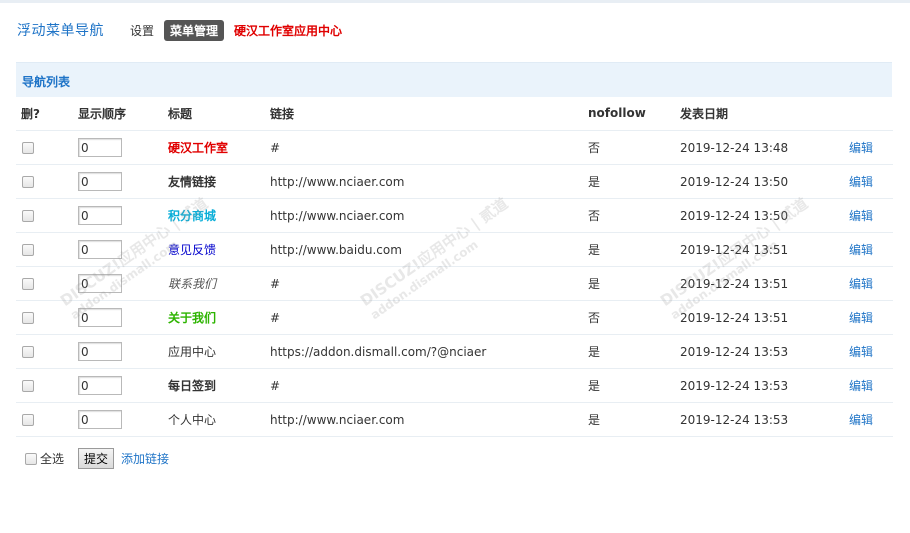  What do you see at coordinates (118, 113) in the screenshot?
I see `col-order-header: 显示顺序` at bounding box center [118, 113].